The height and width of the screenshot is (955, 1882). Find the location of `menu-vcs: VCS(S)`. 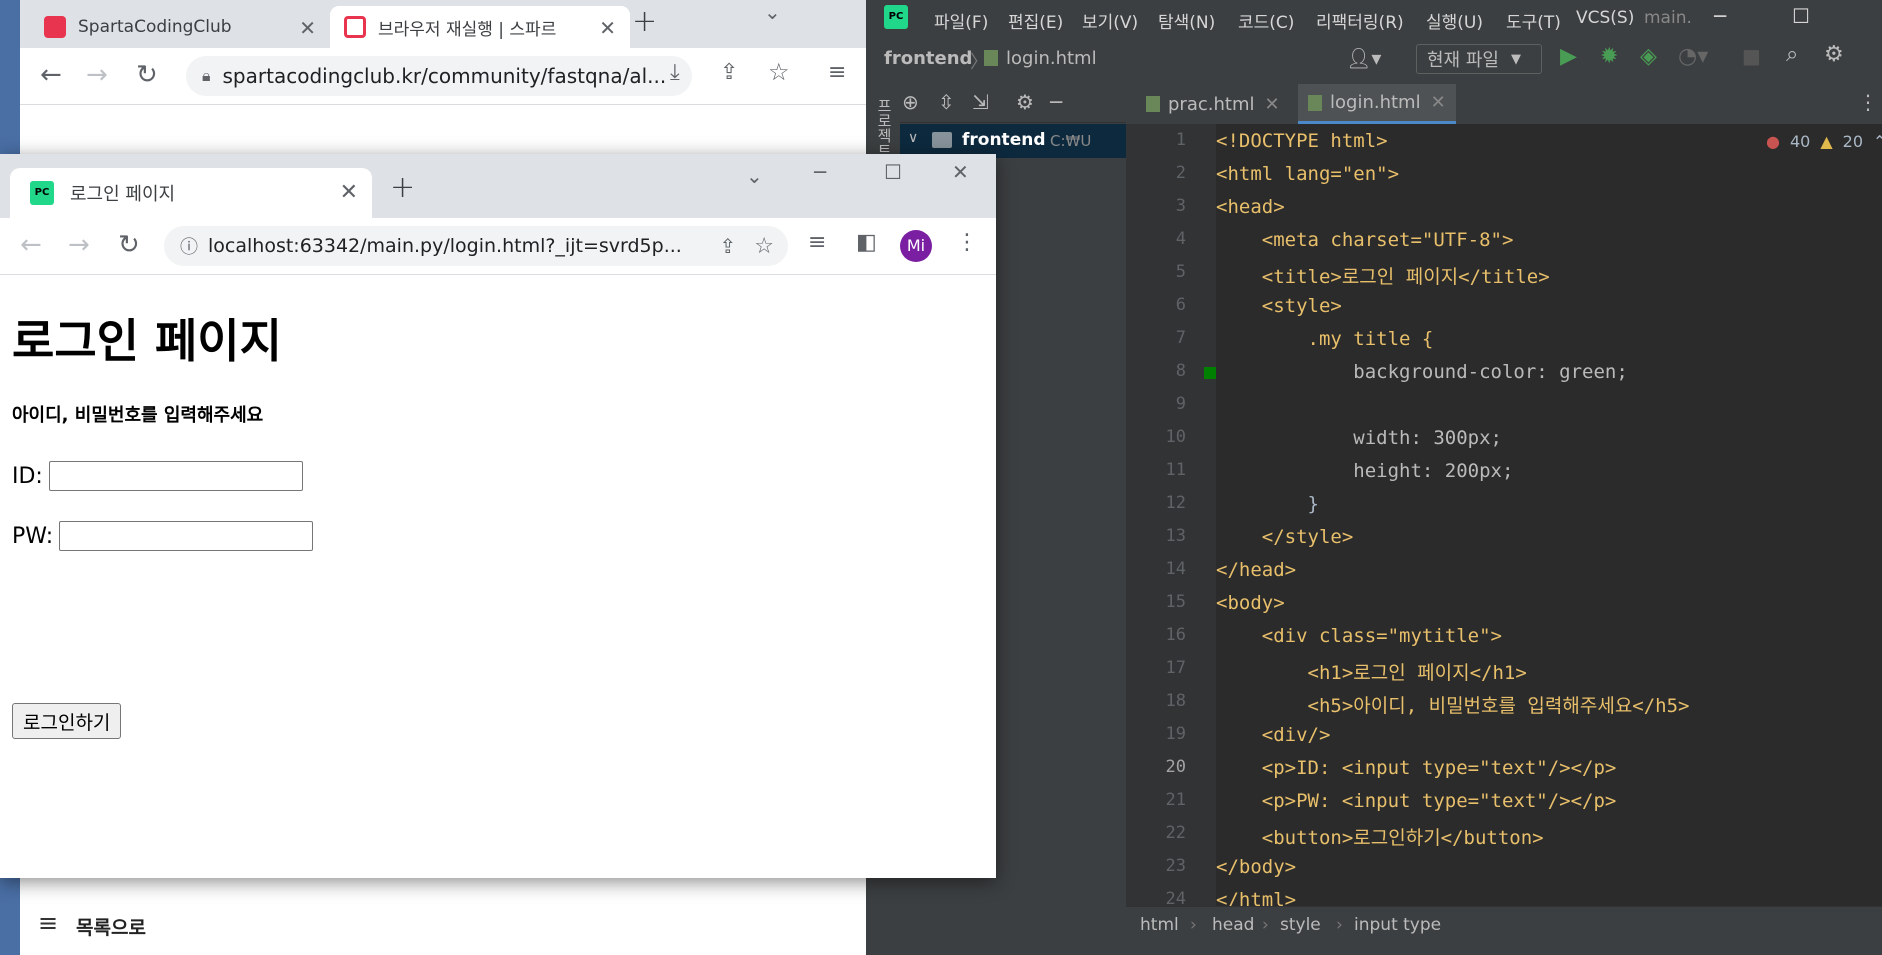

menu-vcs: VCS(S) is located at coordinates (1610, 18).